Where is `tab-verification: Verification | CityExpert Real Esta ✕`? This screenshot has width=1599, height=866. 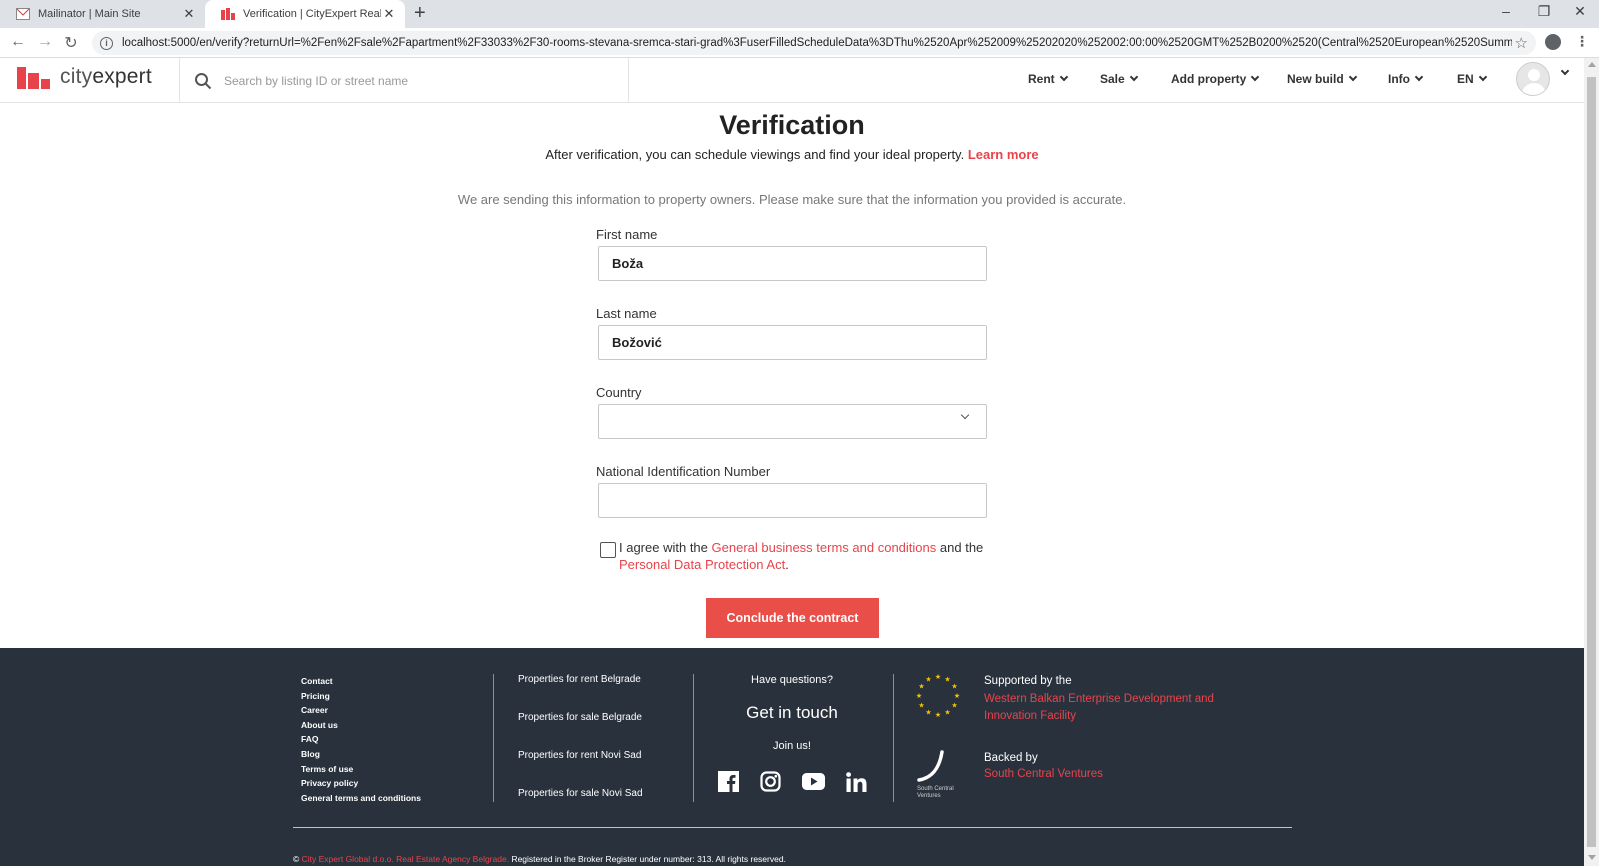
tab-verification: Verification | CityExpert Real Esta ✕ is located at coordinates (305, 14).